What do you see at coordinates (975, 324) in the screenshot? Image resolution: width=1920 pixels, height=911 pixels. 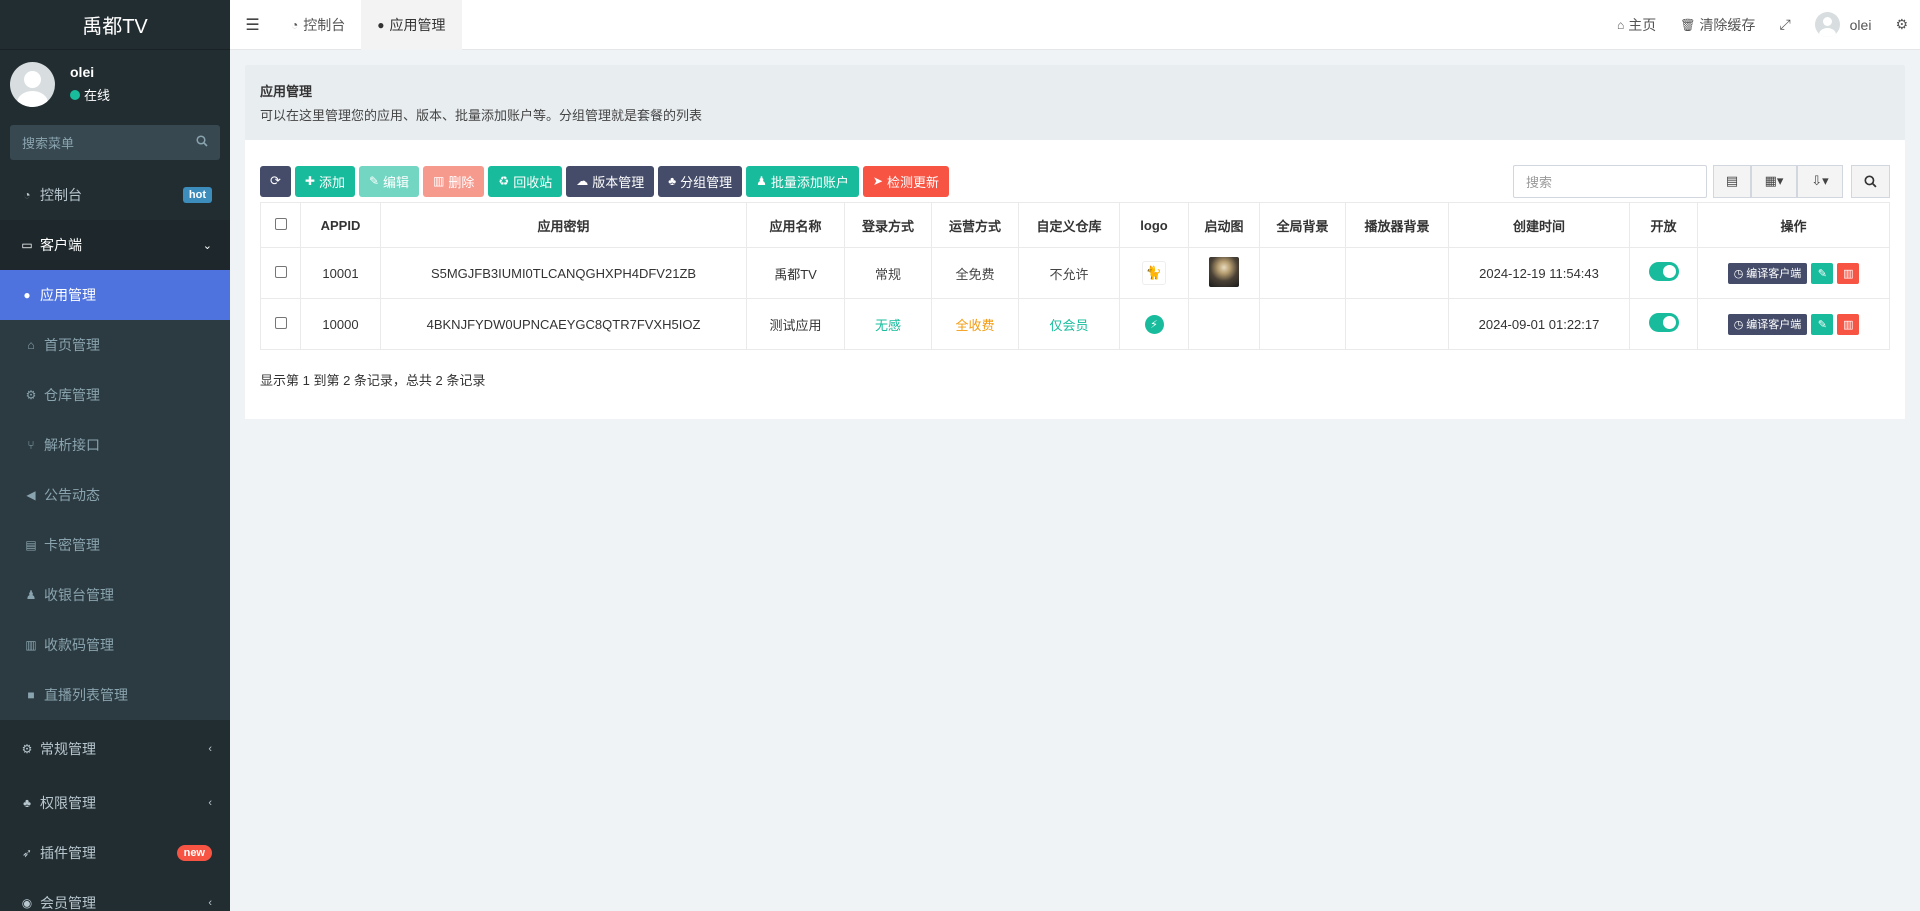 I see `cell-operation-mode: 全收费` at bounding box center [975, 324].